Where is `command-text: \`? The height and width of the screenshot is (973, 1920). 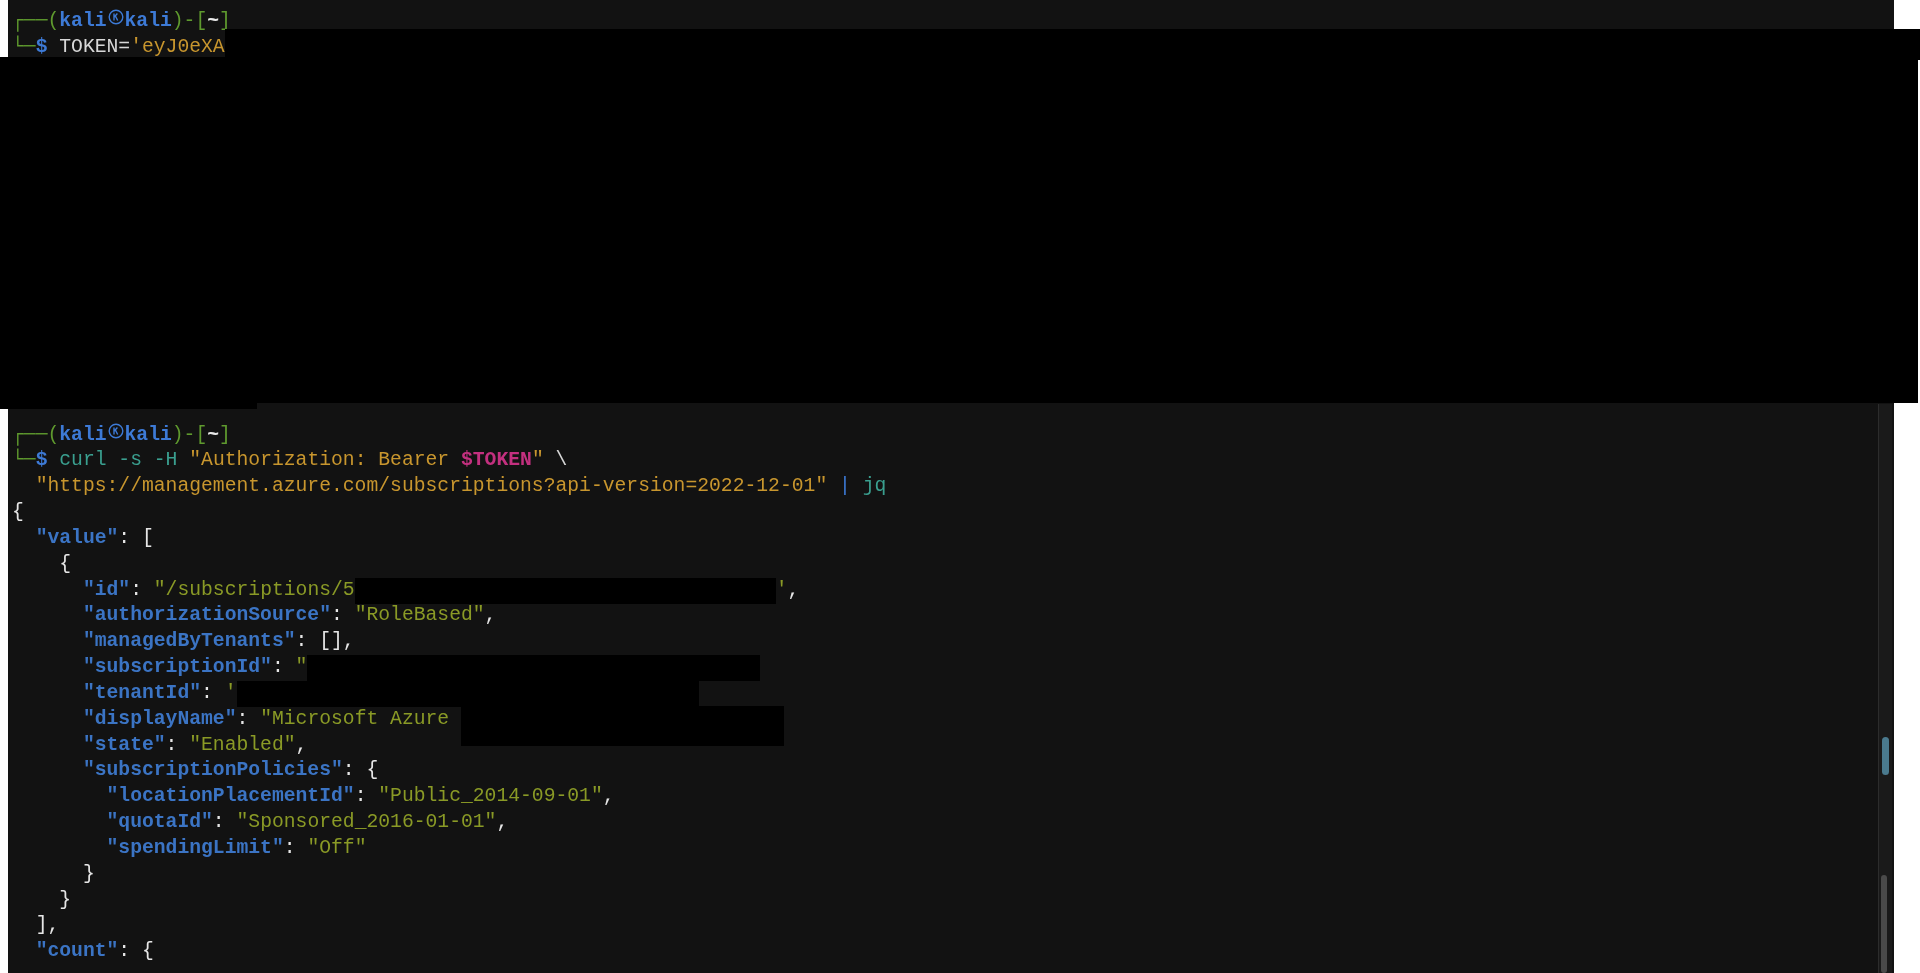
command-text: \ is located at coordinates (561, 461).